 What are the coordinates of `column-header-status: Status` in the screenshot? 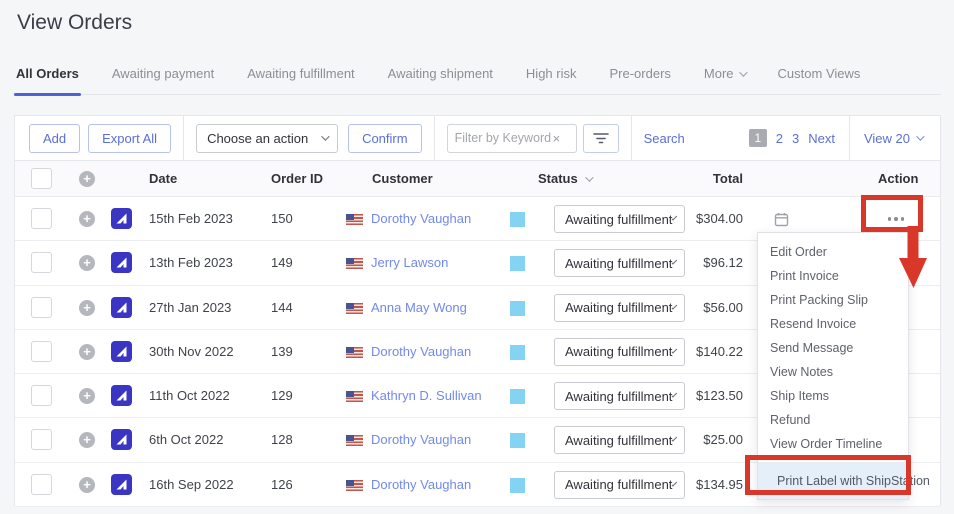 It's located at (566, 179).